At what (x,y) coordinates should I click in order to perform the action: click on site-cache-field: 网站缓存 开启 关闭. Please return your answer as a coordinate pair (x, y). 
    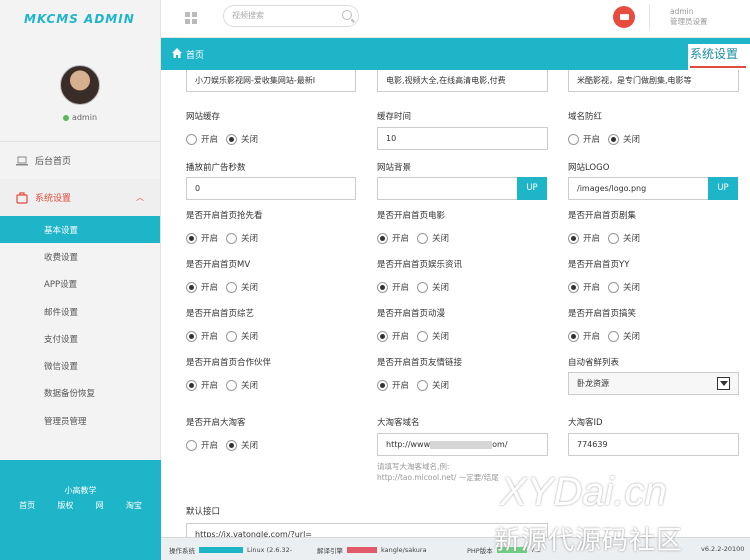
    Looking at the image, I should click on (271, 128).